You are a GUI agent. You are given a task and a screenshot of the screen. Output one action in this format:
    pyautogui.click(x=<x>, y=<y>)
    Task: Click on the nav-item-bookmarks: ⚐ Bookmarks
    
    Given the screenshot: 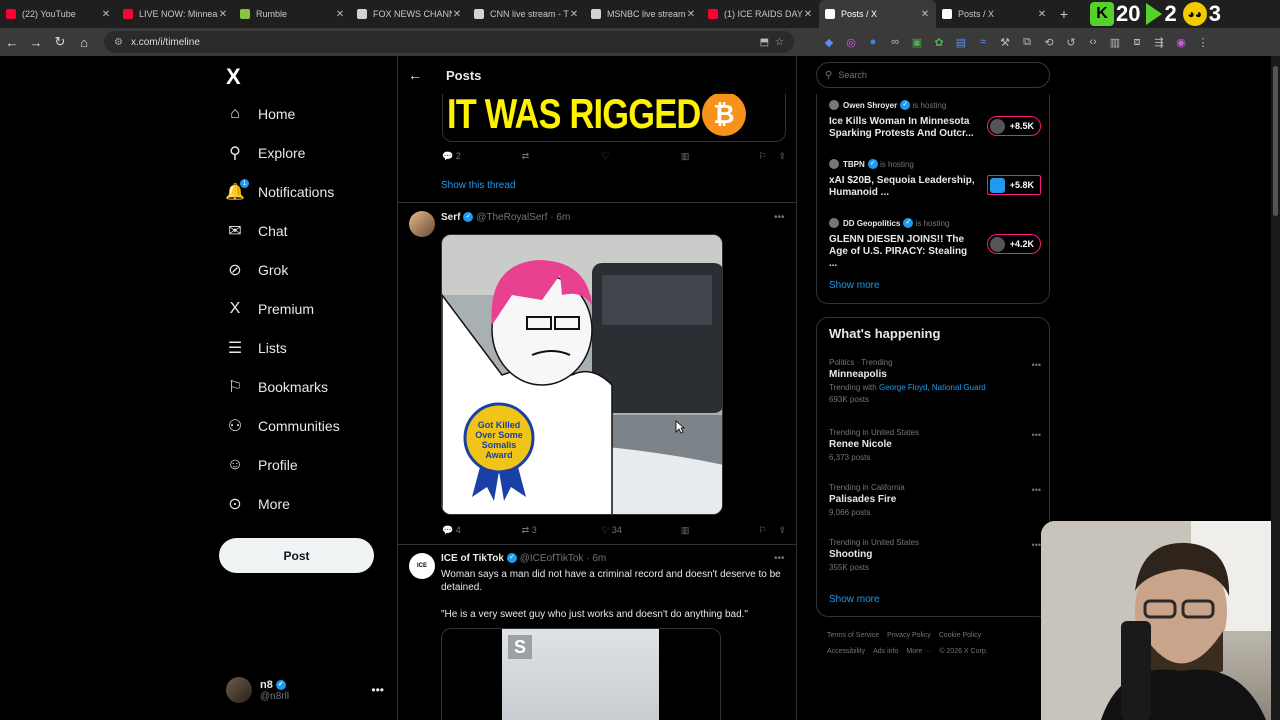 What is the action you would take?
    pyautogui.click(x=277, y=387)
    